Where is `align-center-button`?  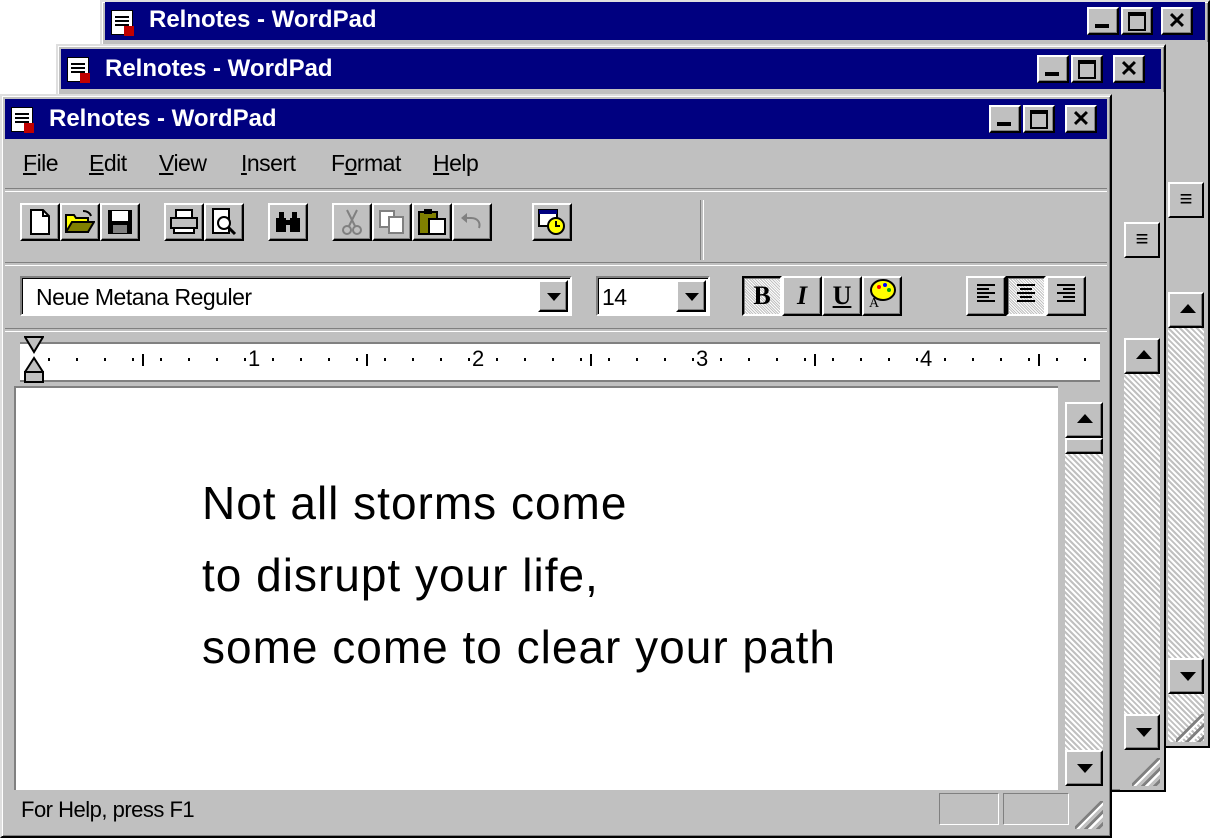
align-center-button is located at coordinates (1026, 296).